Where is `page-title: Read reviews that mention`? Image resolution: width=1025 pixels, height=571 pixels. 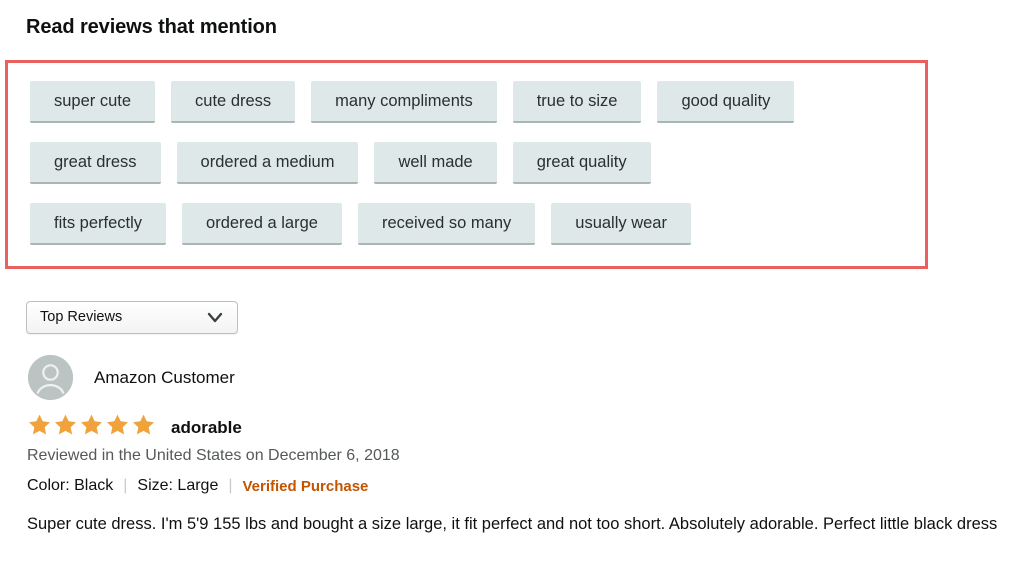 page-title: Read reviews that mention is located at coordinates (151, 27).